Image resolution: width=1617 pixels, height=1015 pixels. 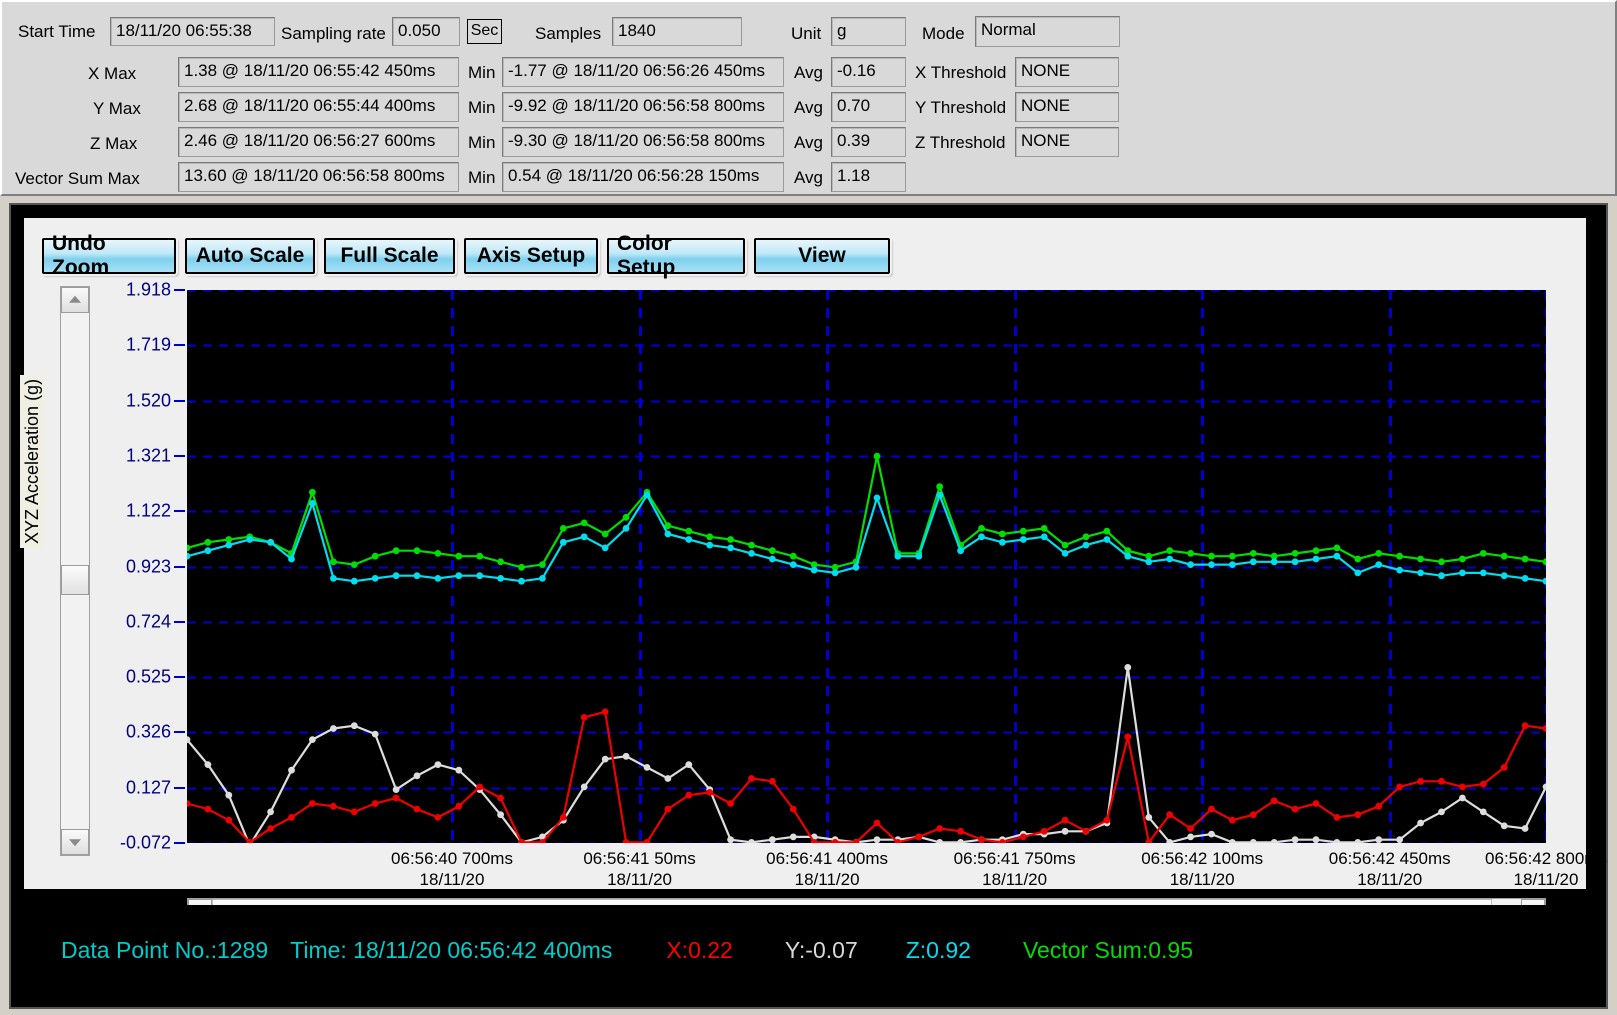 What do you see at coordinates (639, 858) in the screenshot?
I see `x-axis-tick-time: 06:56:41 50ms` at bounding box center [639, 858].